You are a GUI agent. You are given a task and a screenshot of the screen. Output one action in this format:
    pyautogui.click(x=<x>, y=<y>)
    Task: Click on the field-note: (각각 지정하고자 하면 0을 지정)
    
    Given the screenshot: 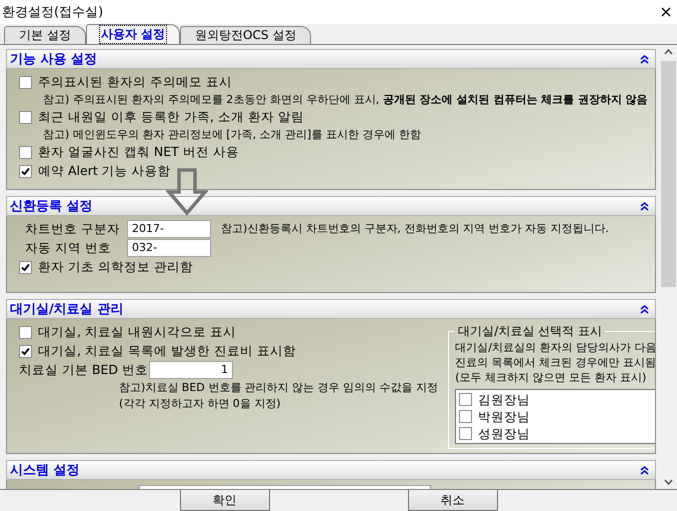 What is the action you would take?
    pyautogui.click(x=200, y=403)
    